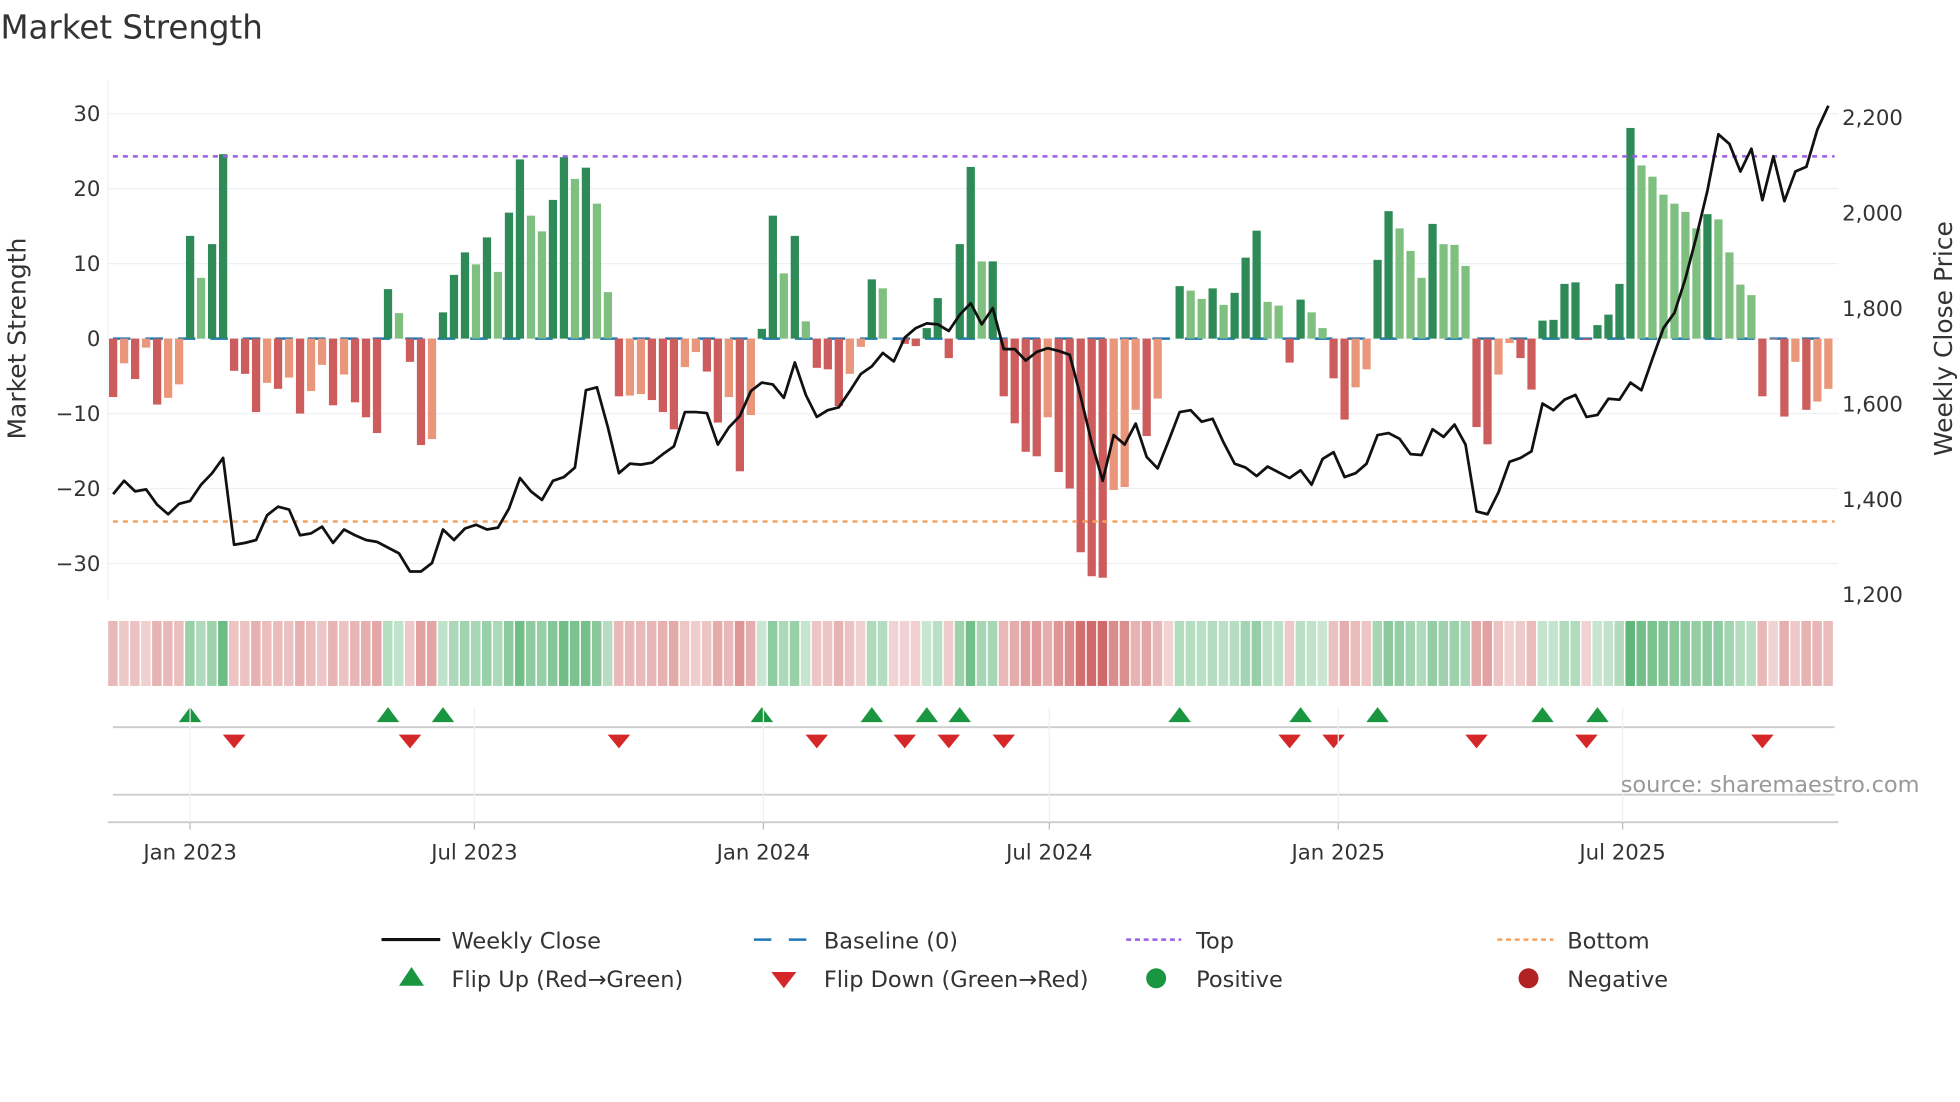  Describe the element at coordinates (1872, 500) in the screenshot. I see `y2-tick-label: 1,400` at that location.